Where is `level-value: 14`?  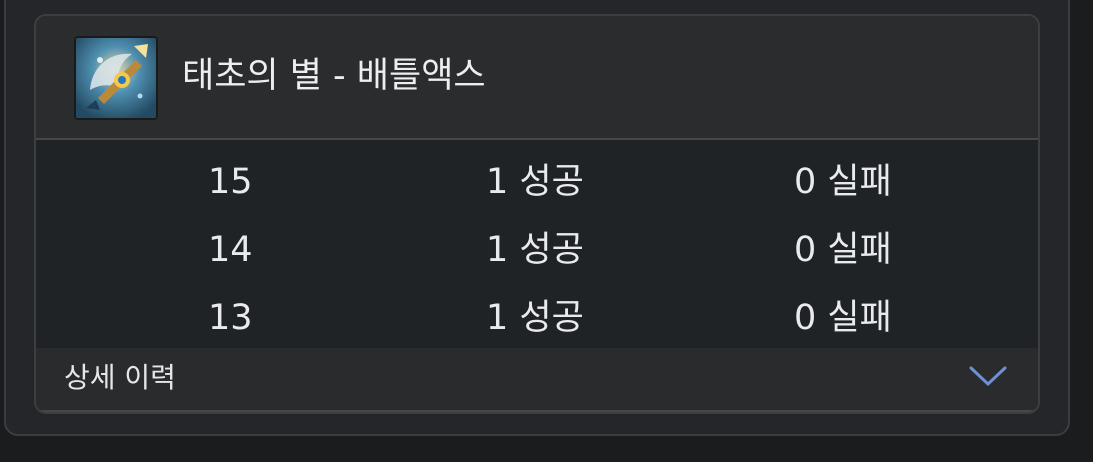 level-value: 14 is located at coordinates (230, 250).